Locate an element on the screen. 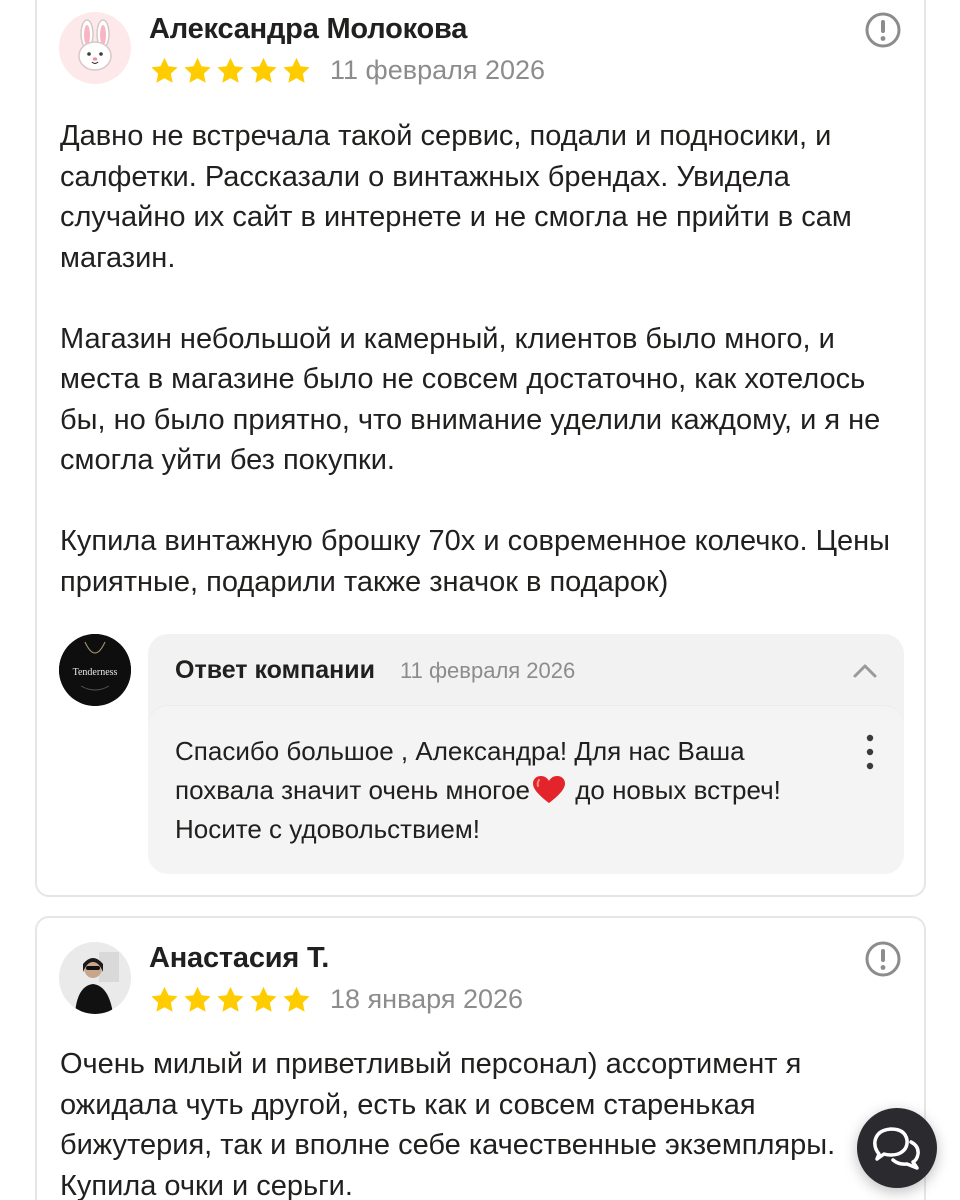  rating-row: 18 января 2026 is located at coordinates (336, 999).